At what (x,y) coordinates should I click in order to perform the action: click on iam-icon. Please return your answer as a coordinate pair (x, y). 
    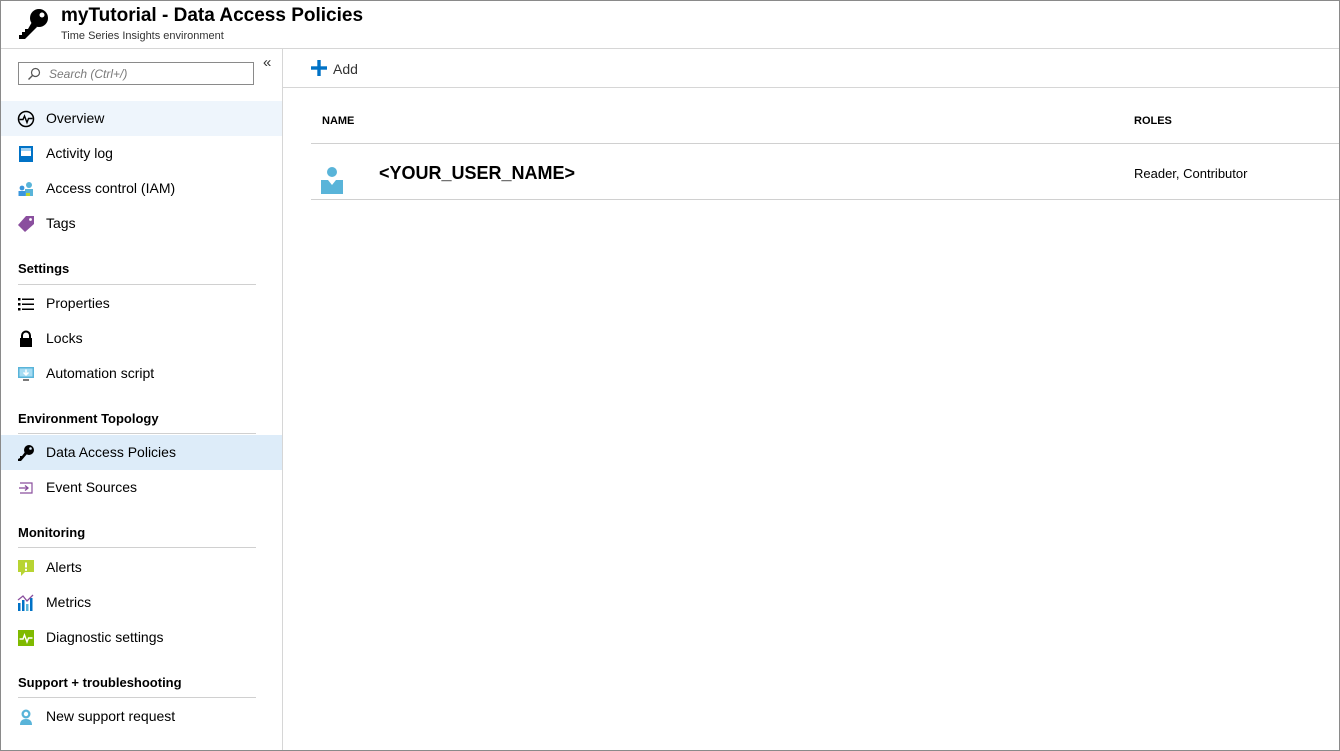
    Looking at the image, I should click on (25, 189).